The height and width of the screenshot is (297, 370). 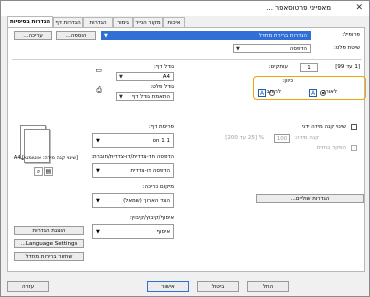 I want to click on portrait-label: לאורך, so click(x=329, y=92).